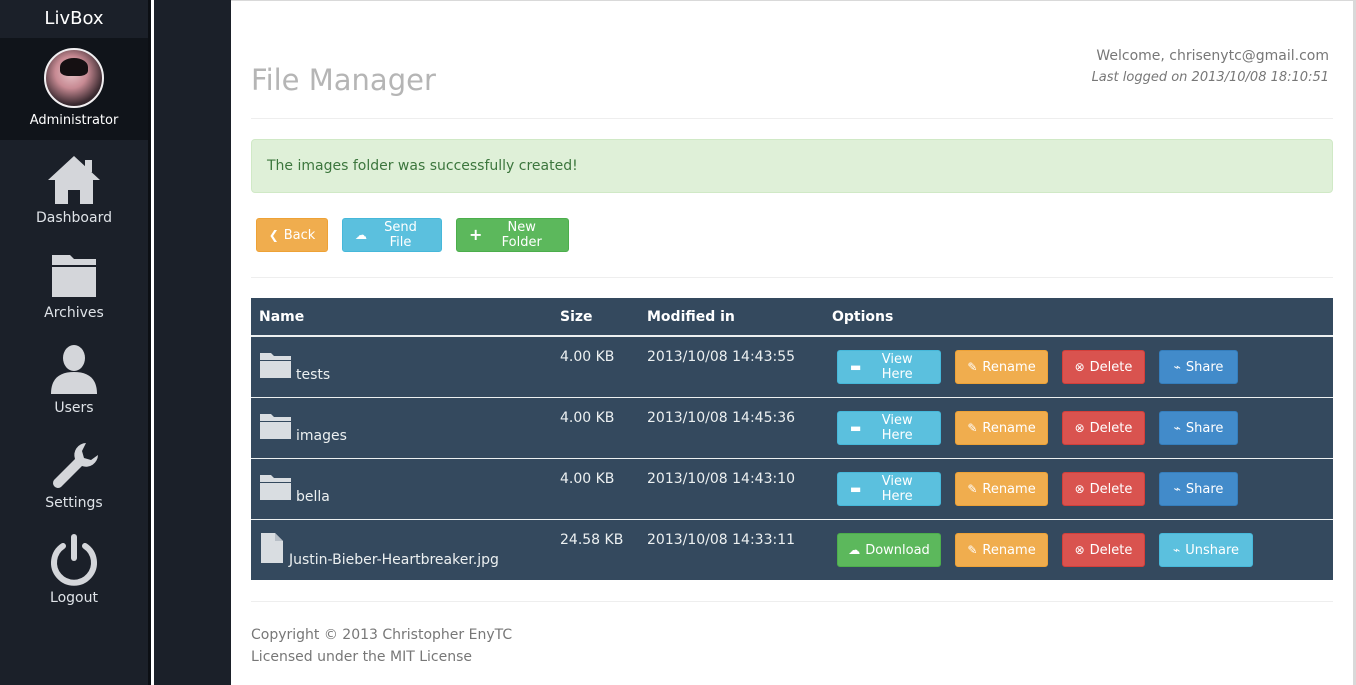 The height and width of the screenshot is (685, 1356). I want to click on send-file-button-label: Send File, so click(400, 235).